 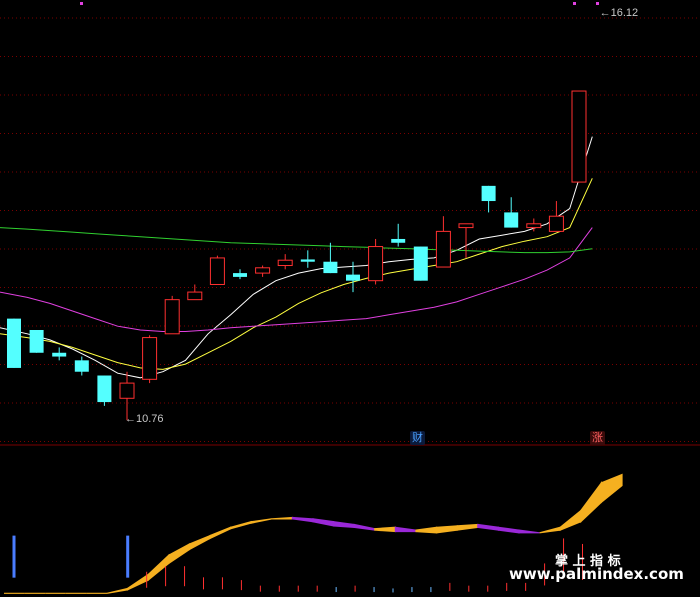 What do you see at coordinates (417, 438) in the screenshot?
I see `cai-marker-badge: 财` at bounding box center [417, 438].